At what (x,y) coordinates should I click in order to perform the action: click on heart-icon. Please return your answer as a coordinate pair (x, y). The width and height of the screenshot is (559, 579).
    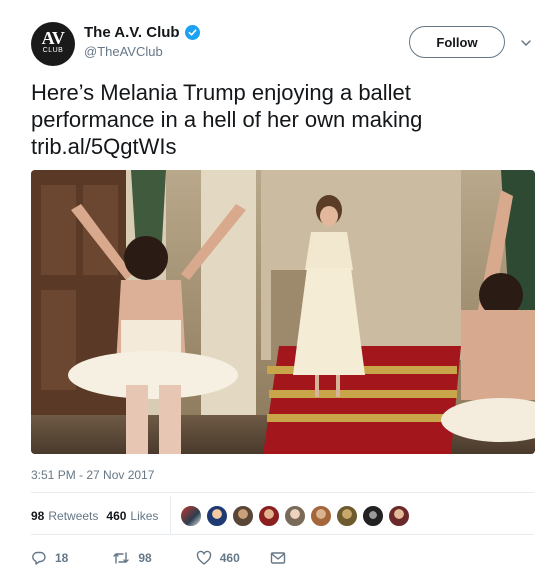
    Looking at the image, I should click on (203, 557).